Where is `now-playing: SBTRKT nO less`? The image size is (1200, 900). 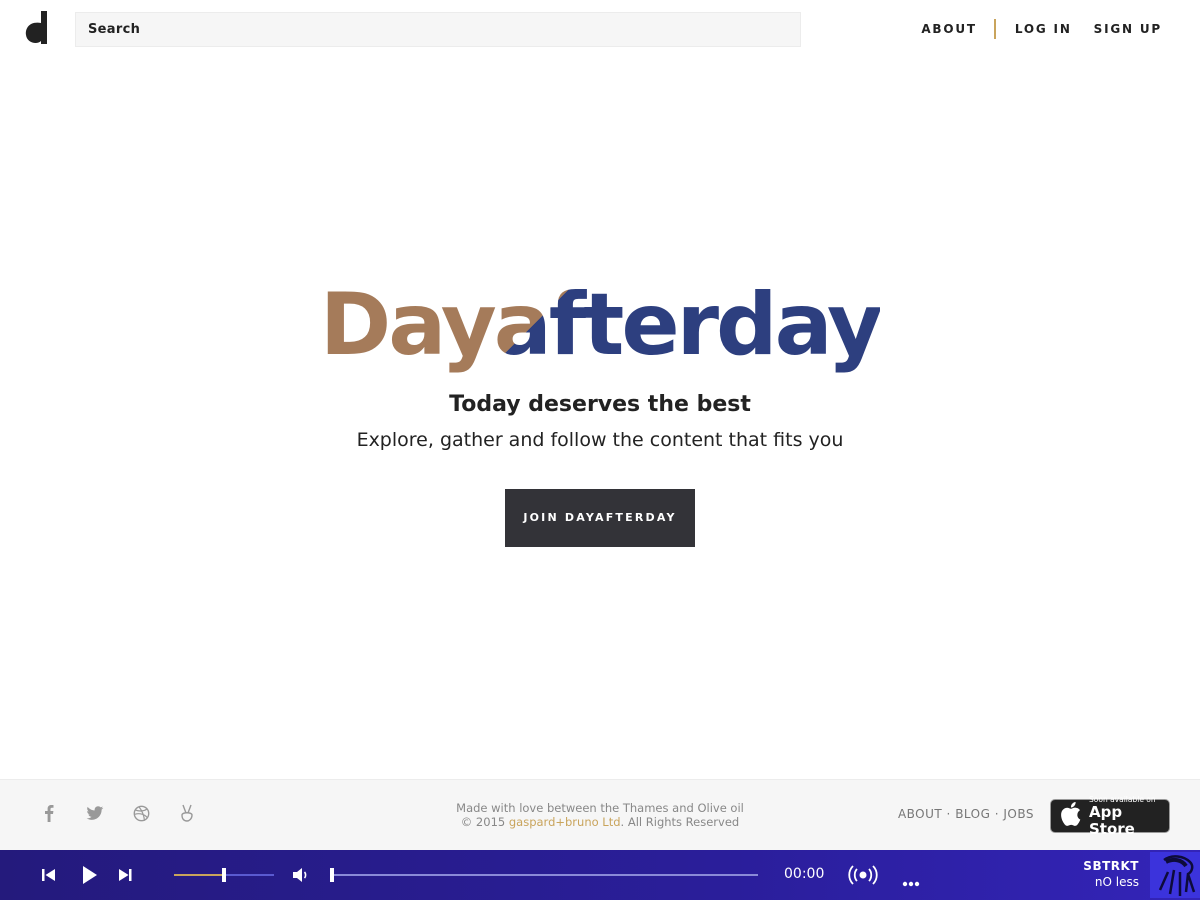 now-playing: SBTRKT nO less is located at coordinates (1111, 874).